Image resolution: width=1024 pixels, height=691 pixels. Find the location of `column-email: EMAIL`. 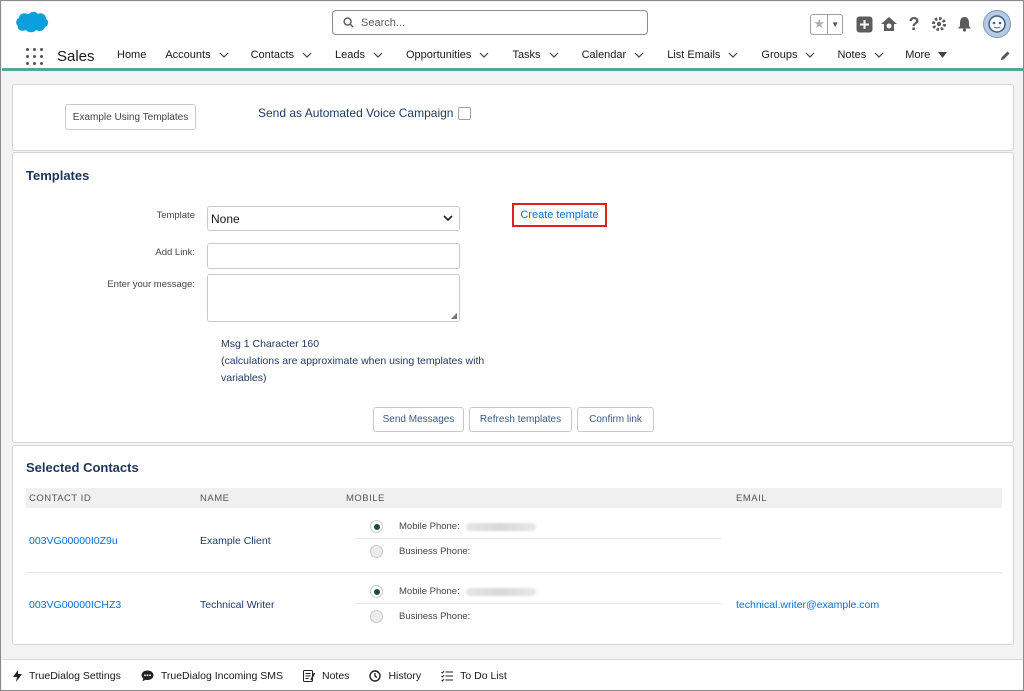

column-email: EMAIL is located at coordinates (752, 498).